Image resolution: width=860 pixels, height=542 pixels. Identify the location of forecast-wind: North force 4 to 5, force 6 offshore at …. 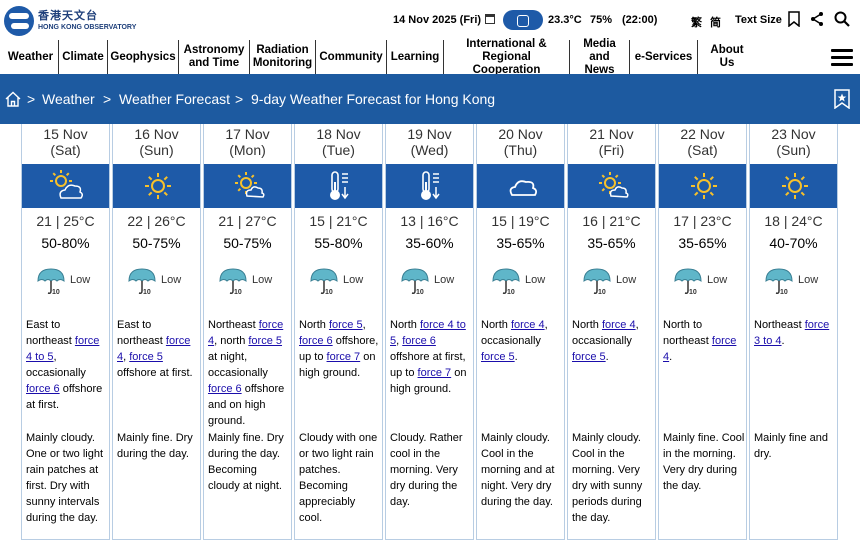
(428, 357).